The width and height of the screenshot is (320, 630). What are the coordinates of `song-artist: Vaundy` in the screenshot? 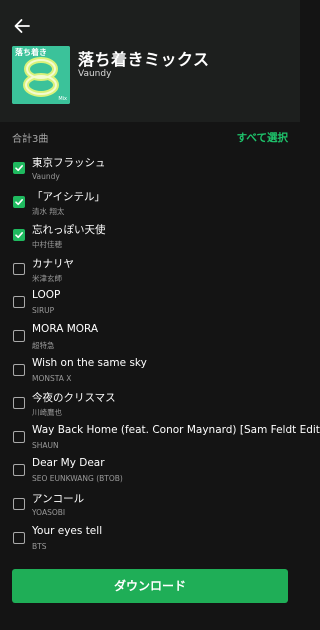 It's located at (46, 176).